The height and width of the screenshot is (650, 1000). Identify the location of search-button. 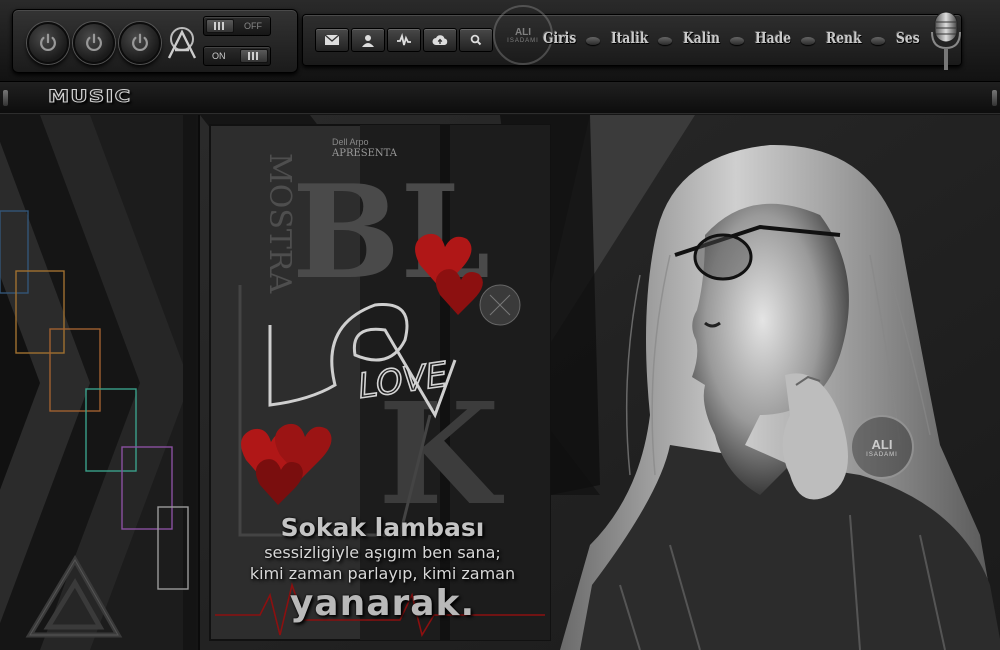
(476, 40).